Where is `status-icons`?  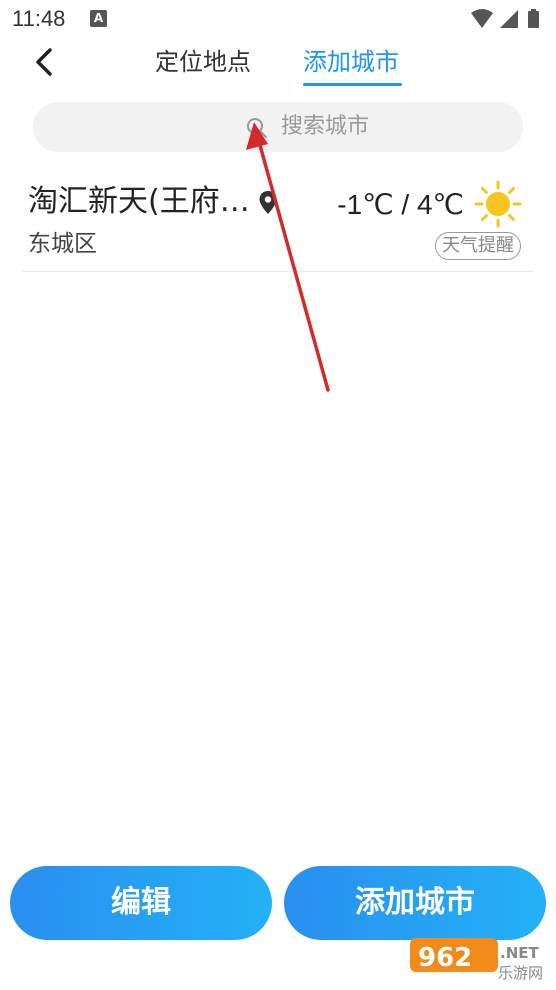 status-icons is located at coordinates (505, 18).